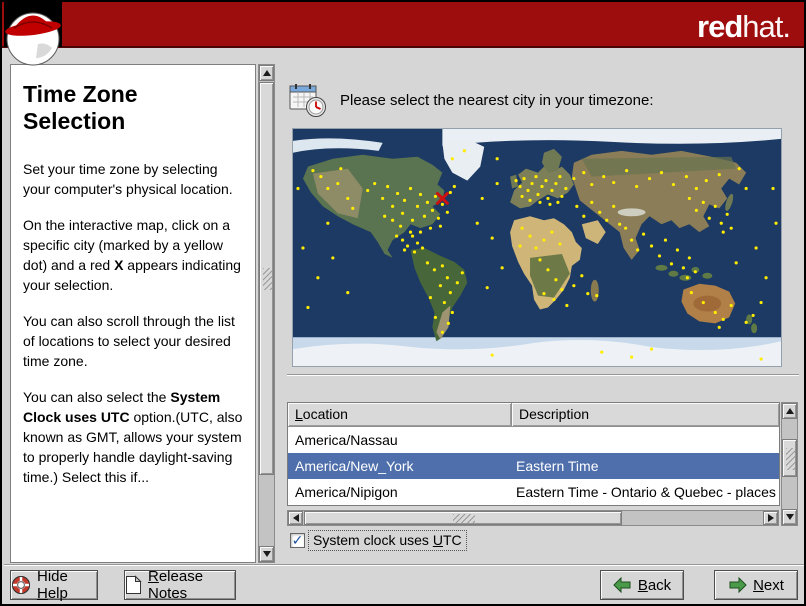  Describe the element at coordinates (119, 265) in the screenshot. I see `help-p2-bold-x: X` at that location.